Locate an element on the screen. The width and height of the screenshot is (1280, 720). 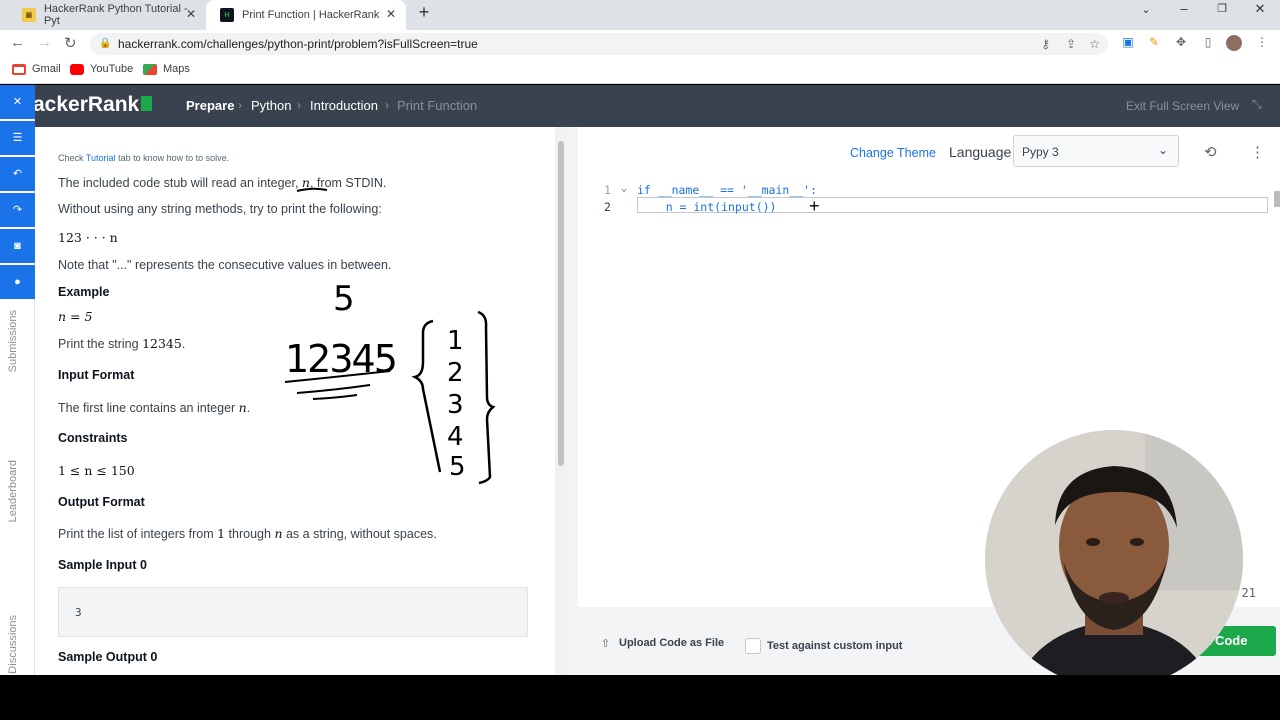
handwritten-list-item: 2 is located at coordinates (455, 373).